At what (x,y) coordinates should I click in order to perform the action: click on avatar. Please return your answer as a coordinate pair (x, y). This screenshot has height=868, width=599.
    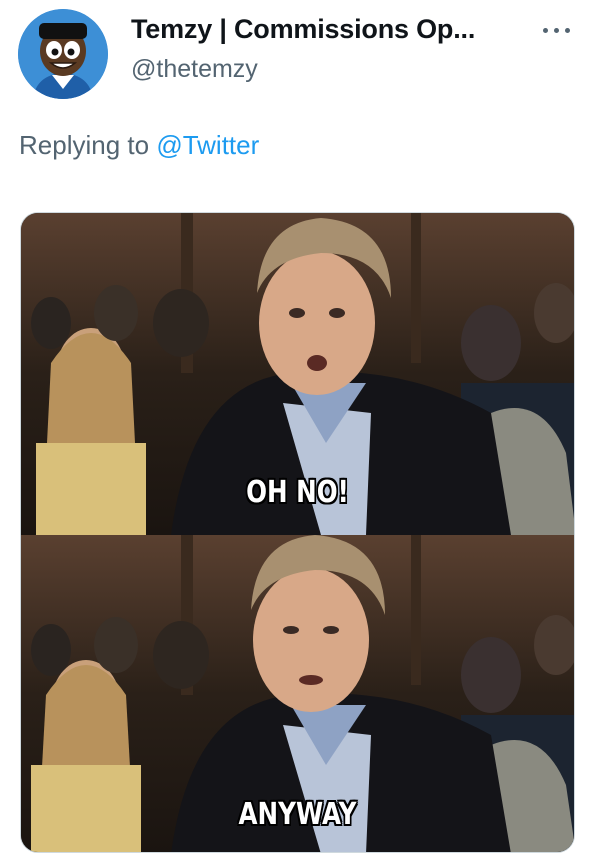
    Looking at the image, I should click on (63, 54).